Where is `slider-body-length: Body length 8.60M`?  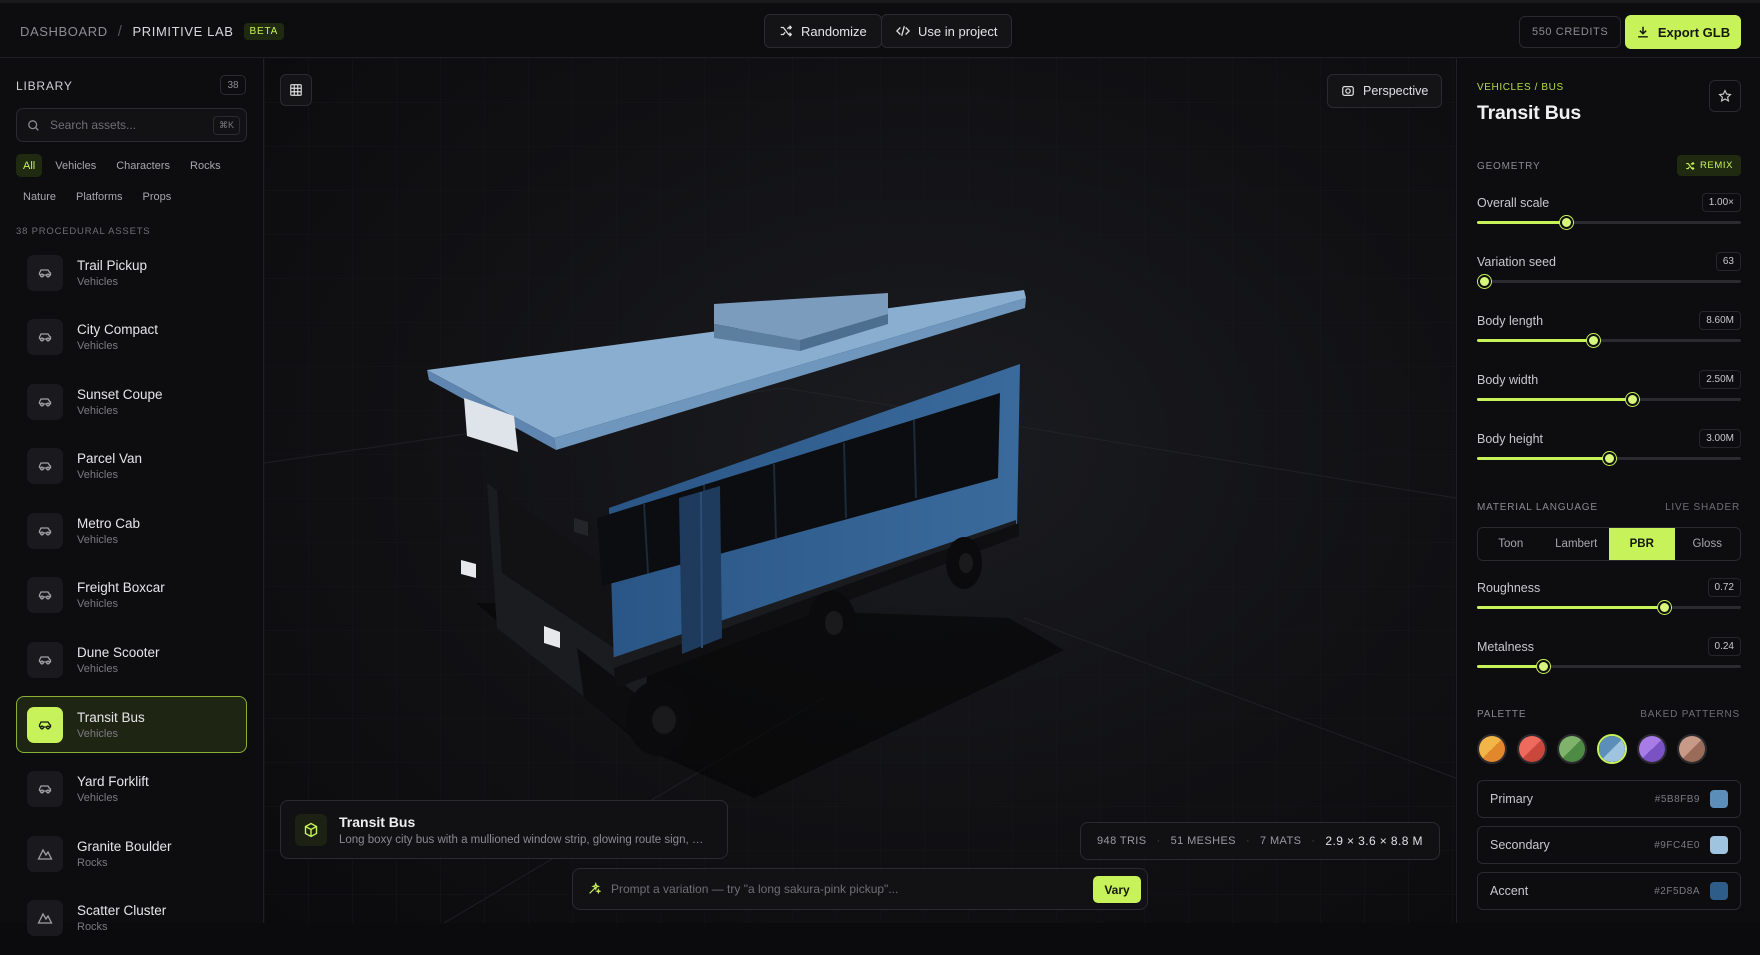
slider-body-length: Body length 8.60M is located at coordinates (1609, 334).